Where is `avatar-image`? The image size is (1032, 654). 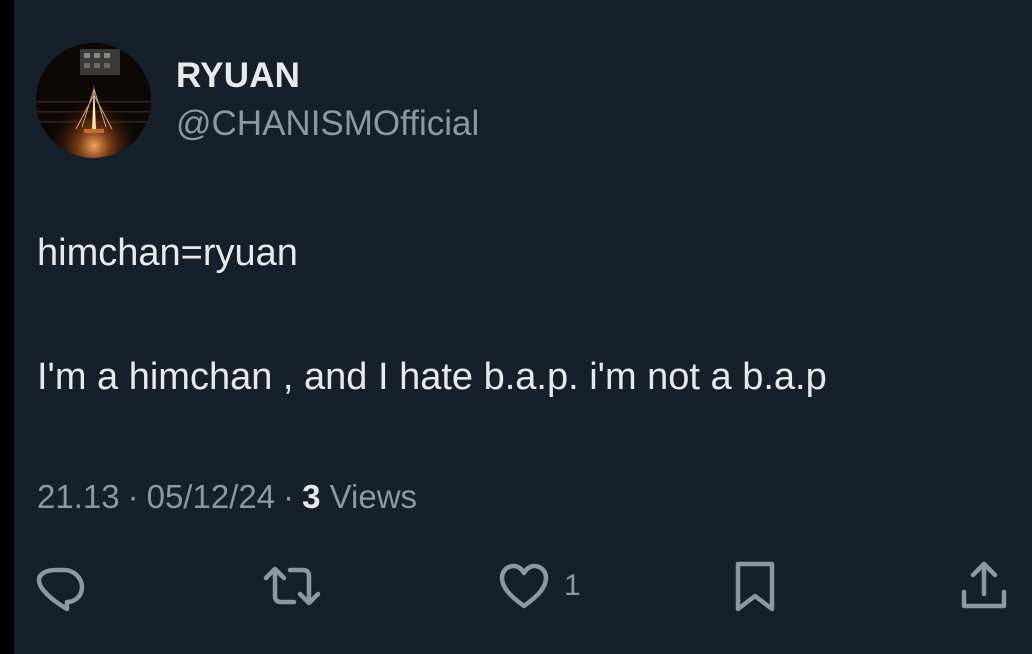
avatar-image is located at coordinates (93, 100).